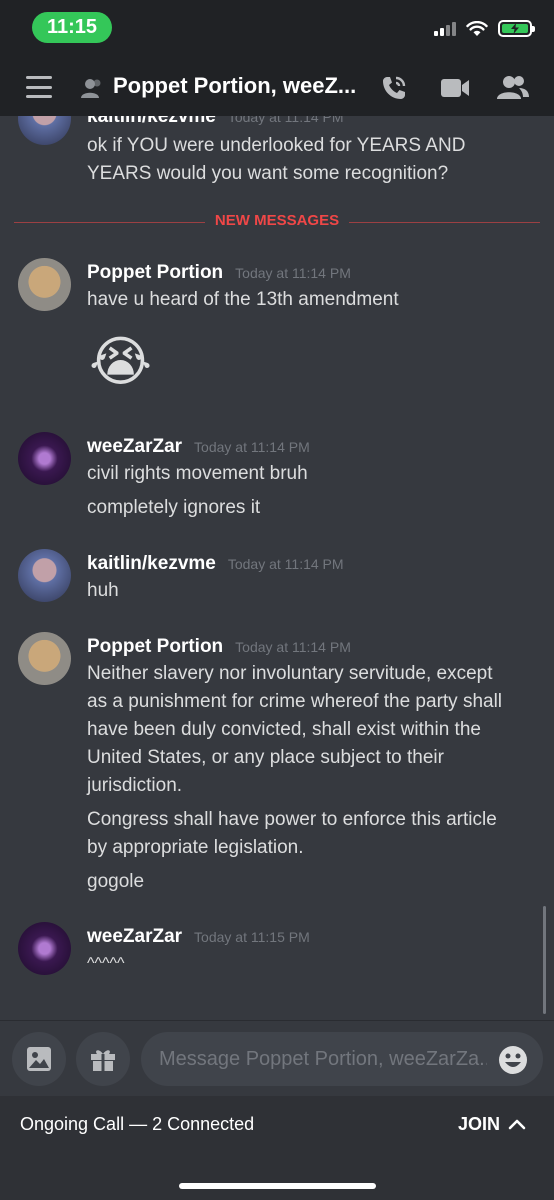  I want to click on message-text: YEARS would you want some recognition?, so click(268, 173).